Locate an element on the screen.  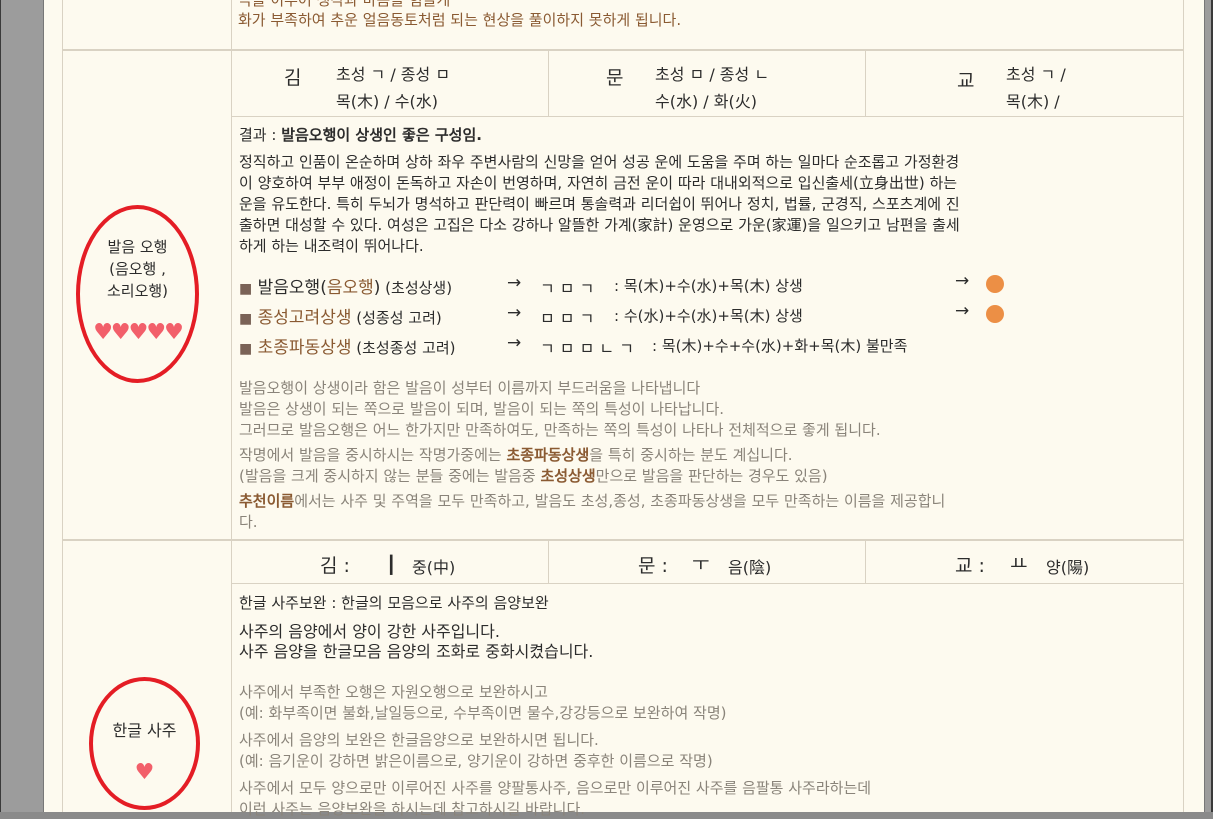
vowel-char-2: 문 : is located at coordinates (653, 566).